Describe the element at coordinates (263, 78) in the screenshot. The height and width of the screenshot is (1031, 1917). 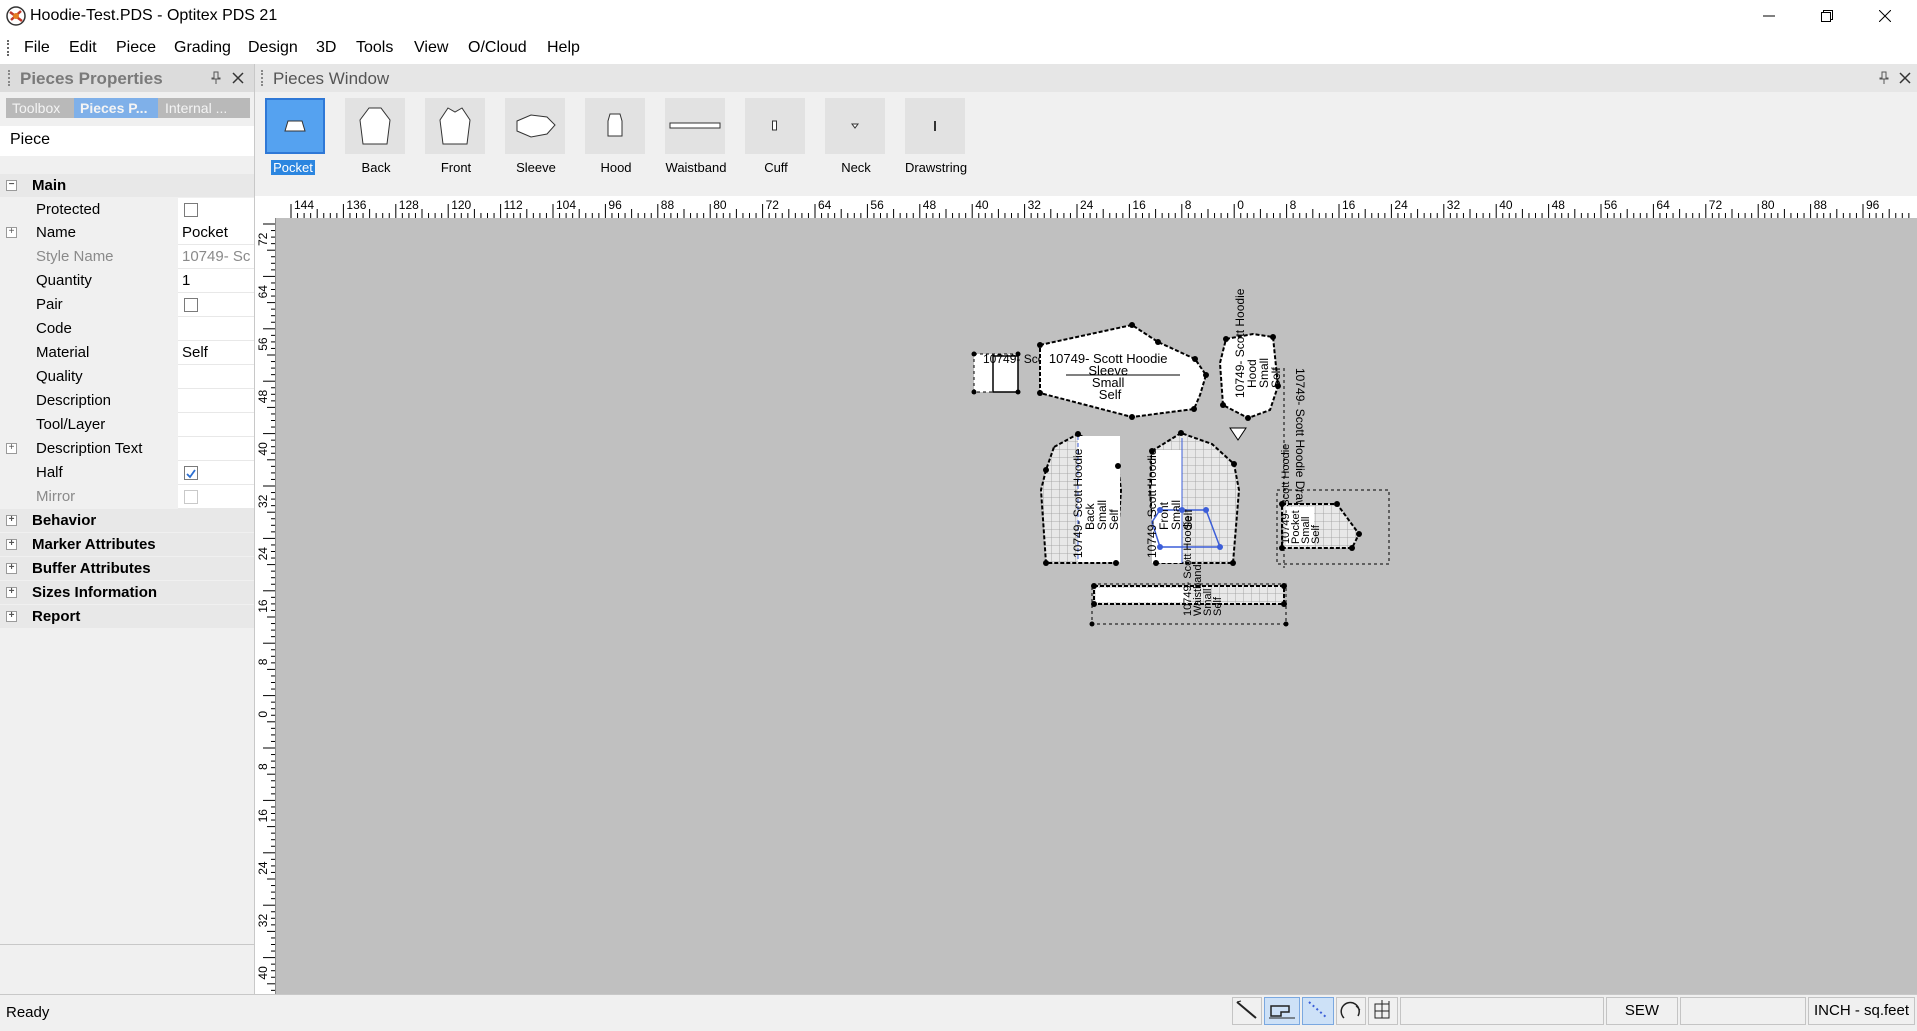
I see `pieces-window-grip` at that location.